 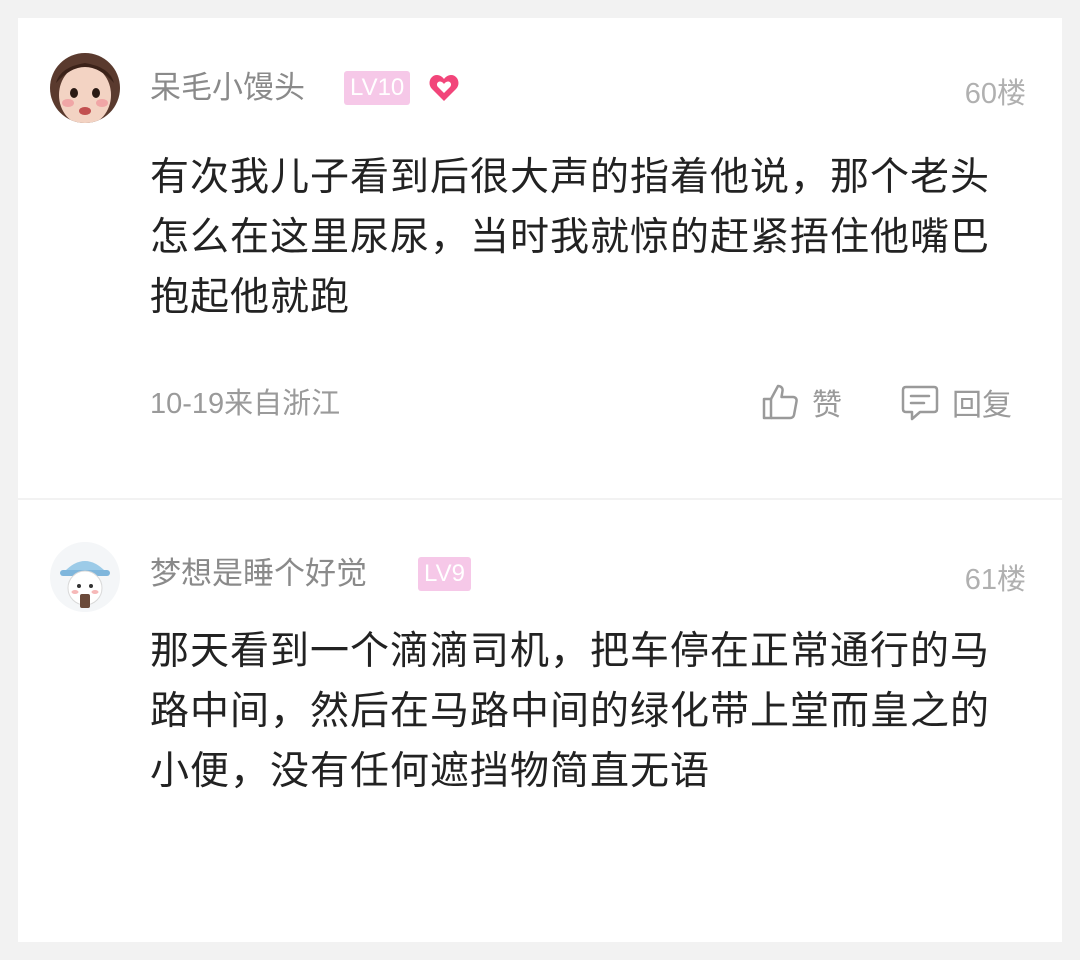 I want to click on heart-icon, so click(x=444, y=88).